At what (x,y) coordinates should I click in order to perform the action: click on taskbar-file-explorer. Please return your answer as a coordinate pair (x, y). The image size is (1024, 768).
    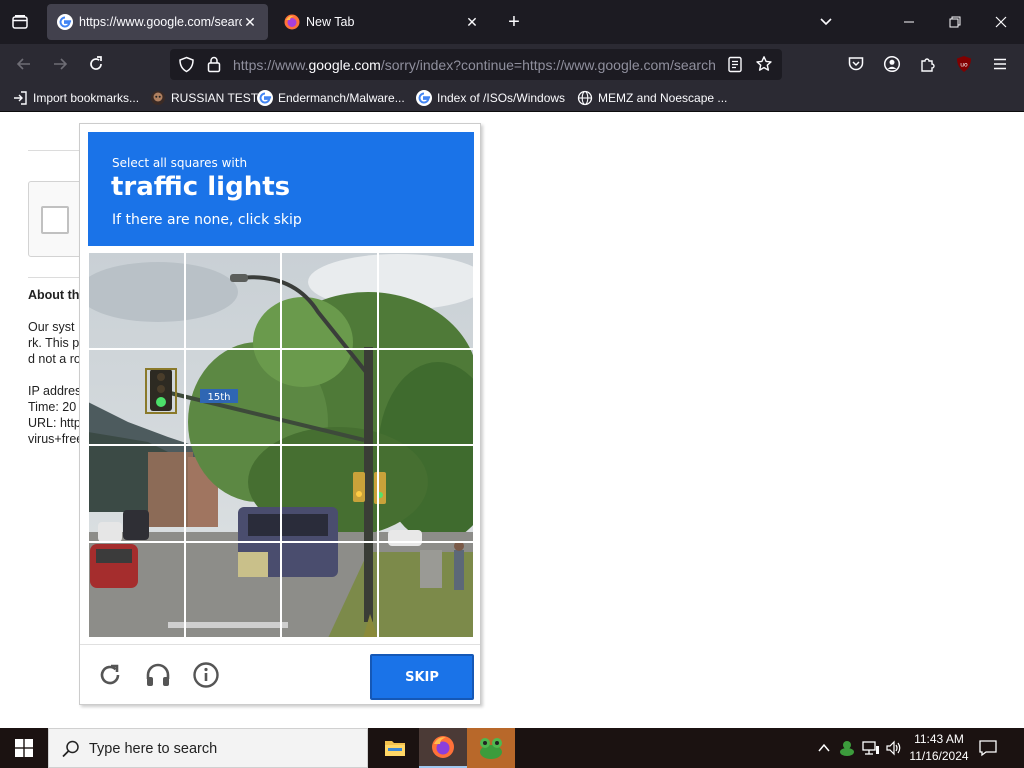
    Looking at the image, I should click on (395, 748).